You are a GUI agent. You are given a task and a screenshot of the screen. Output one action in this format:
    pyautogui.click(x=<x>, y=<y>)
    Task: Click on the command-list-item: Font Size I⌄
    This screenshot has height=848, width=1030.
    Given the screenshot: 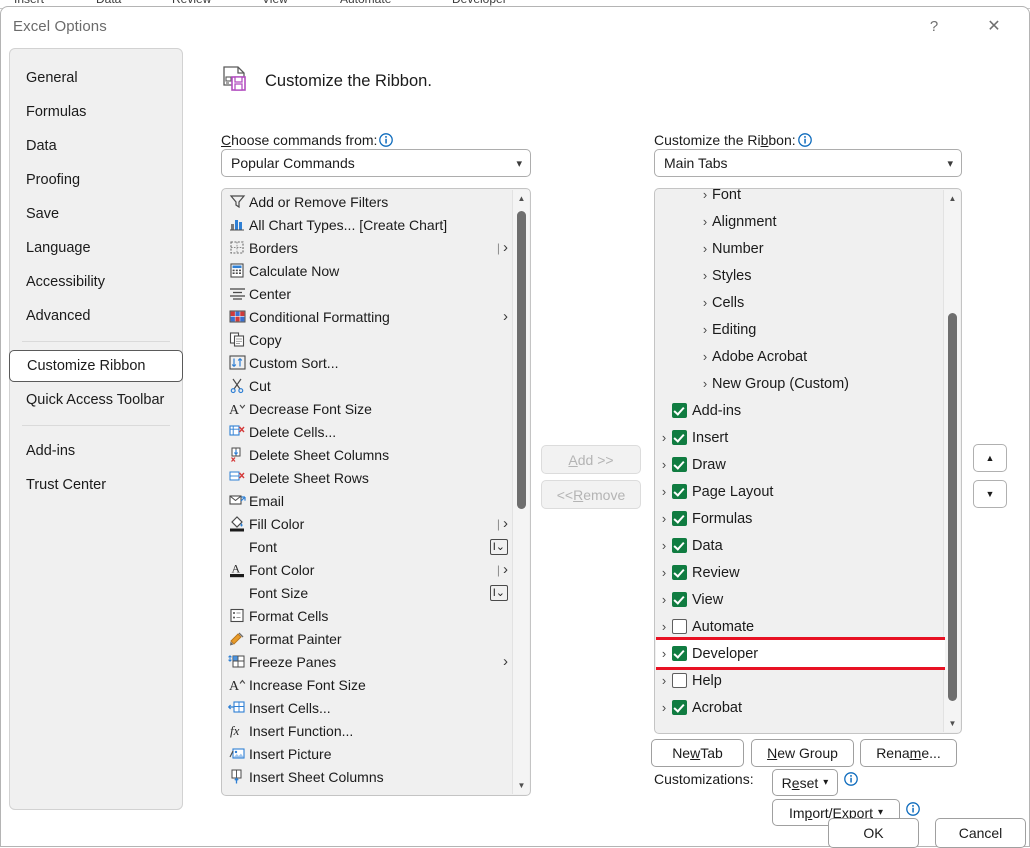 What is the action you would take?
    pyautogui.click(x=368, y=592)
    